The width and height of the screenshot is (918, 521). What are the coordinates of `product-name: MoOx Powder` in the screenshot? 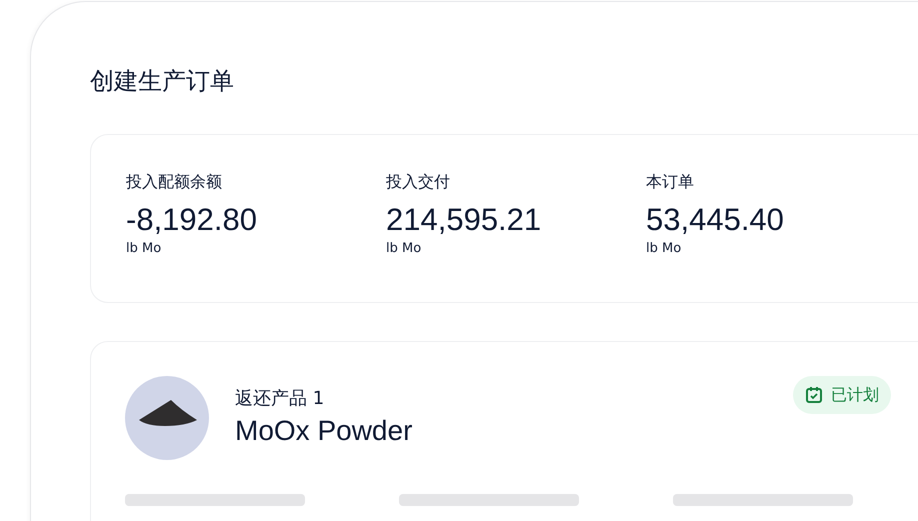 It's located at (324, 431).